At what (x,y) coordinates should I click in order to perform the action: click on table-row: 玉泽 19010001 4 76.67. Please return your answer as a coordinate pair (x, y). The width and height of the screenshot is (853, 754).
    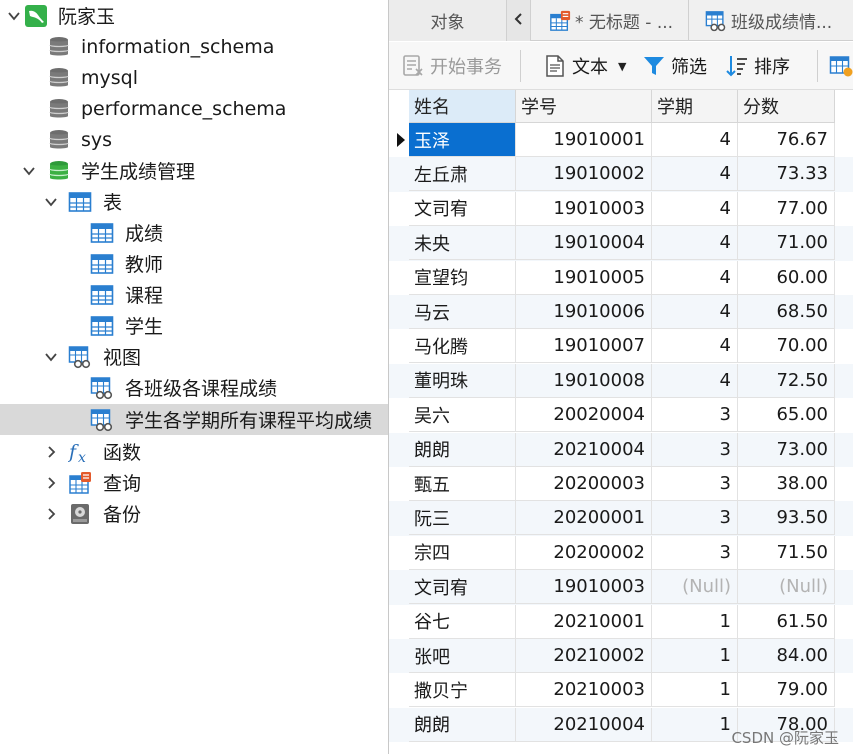
    Looking at the image, I should click on (621, 140).